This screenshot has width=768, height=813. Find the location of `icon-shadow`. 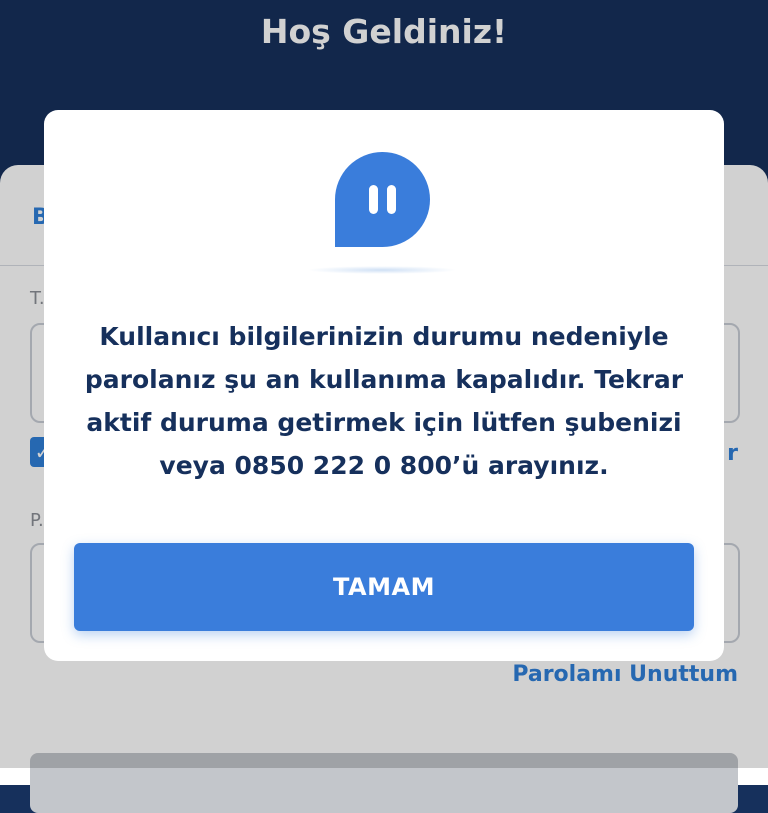

icon-shadow is located at coordinates (382, 270).